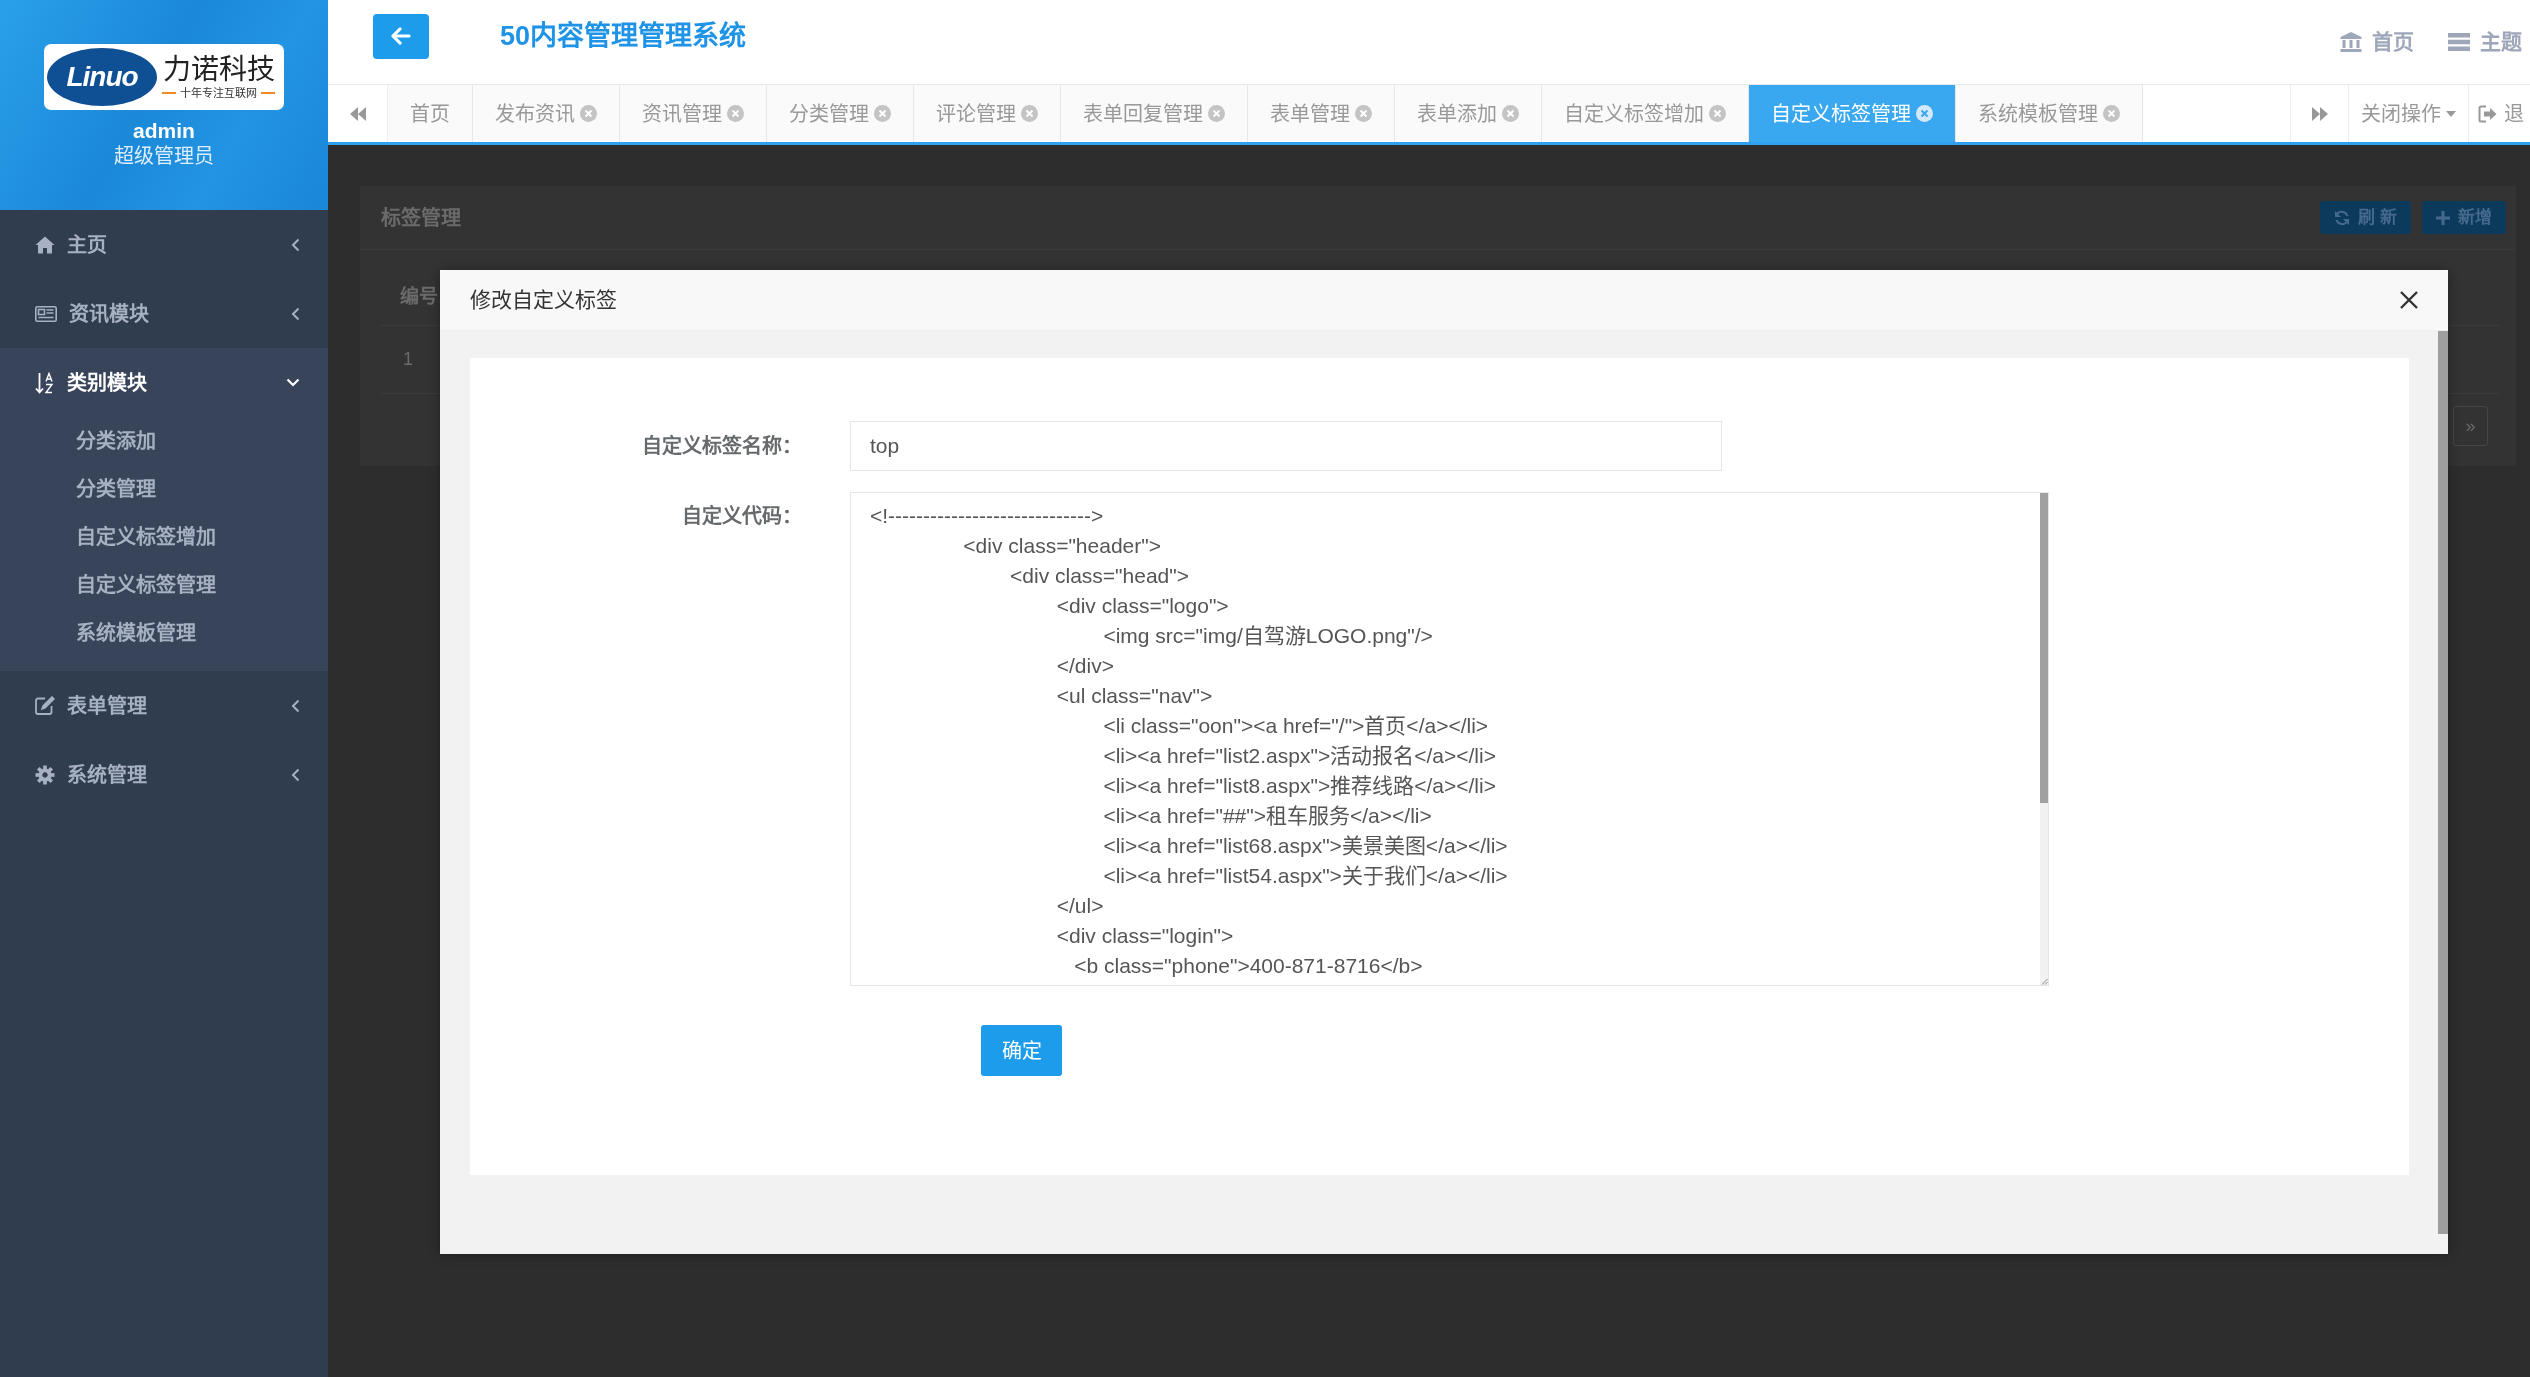 The width and height of the screenshot is (2530, 1377). What do you see at coordinates (1021, 1050) in the screenshot?
I see `submit-button: 确定` at bounding box center [1021, 1050].